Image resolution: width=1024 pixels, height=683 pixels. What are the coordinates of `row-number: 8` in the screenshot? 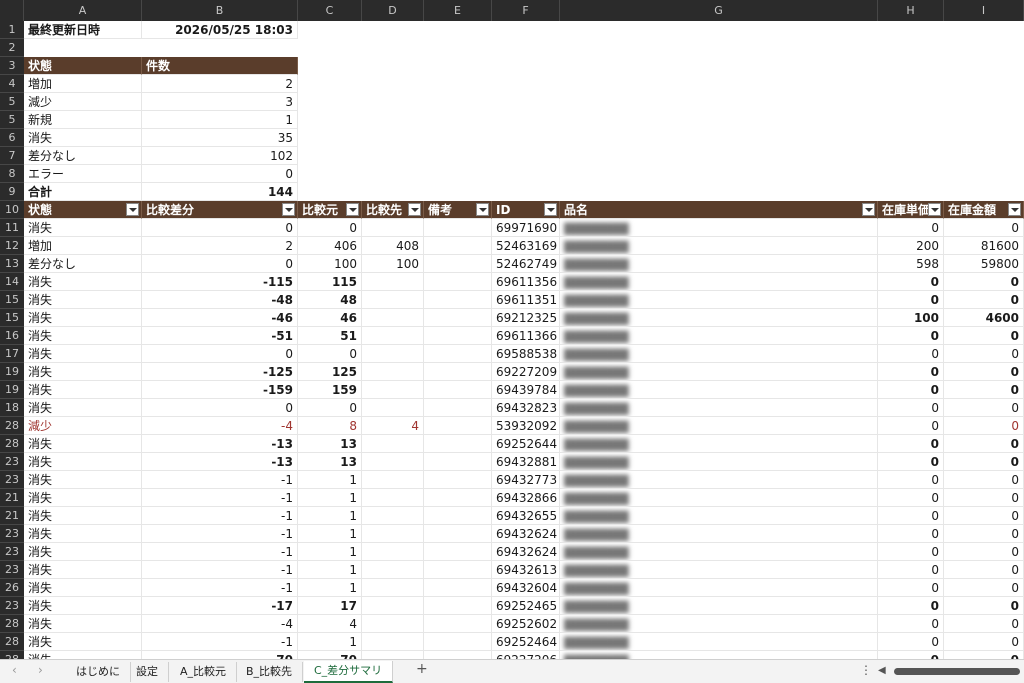 It's located at (12, 174).